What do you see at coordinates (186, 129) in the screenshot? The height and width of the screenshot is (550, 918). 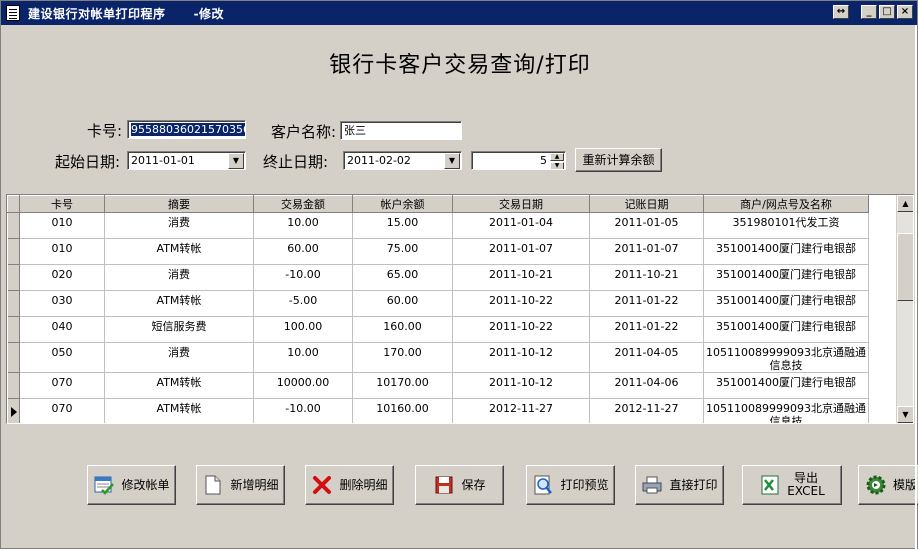 I see `card-number-input: 9558803602157035650` at bounding box center [186, 129].